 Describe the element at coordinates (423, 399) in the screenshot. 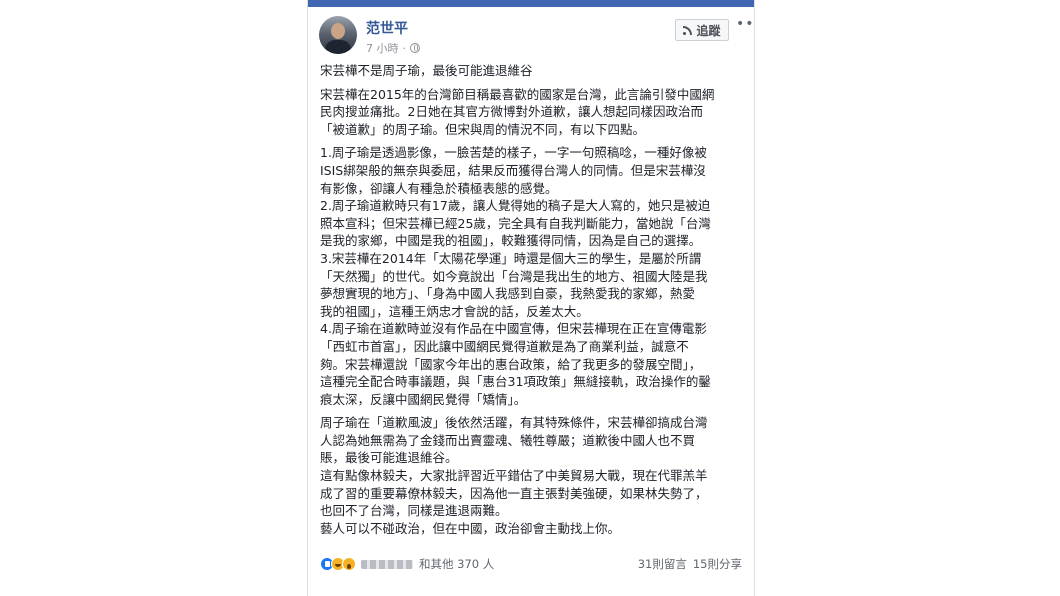

I see `post-text-line: 痕太深，反讓中國網民覺得「矯情」。` at that location.